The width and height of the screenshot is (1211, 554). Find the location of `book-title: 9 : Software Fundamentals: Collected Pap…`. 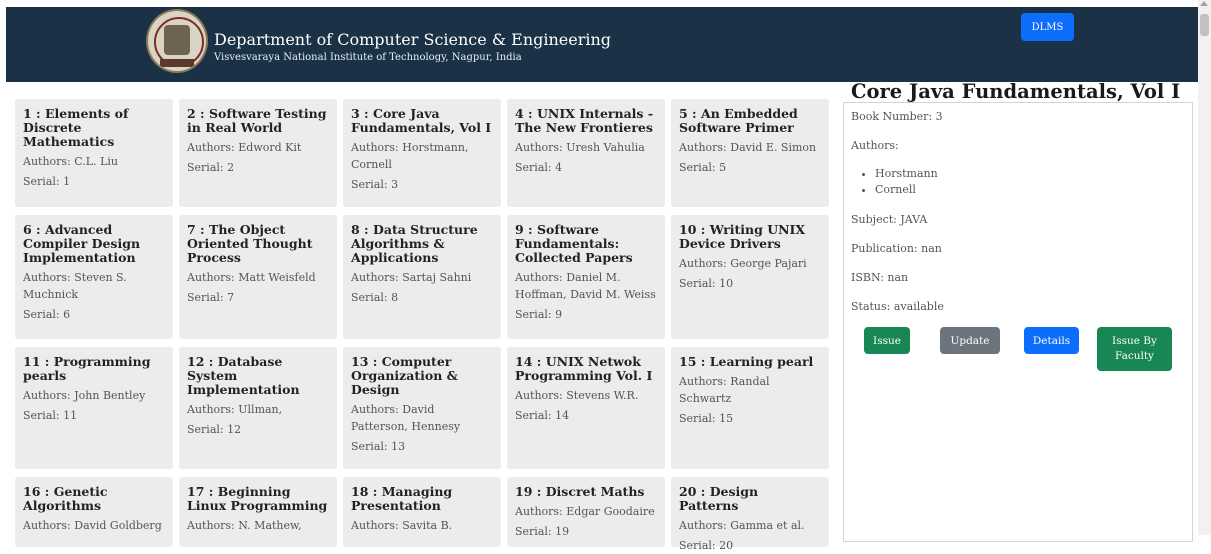

book-title: 9 : Software Fundamentals: Collected Pap… is located at coordinates (574, 243).